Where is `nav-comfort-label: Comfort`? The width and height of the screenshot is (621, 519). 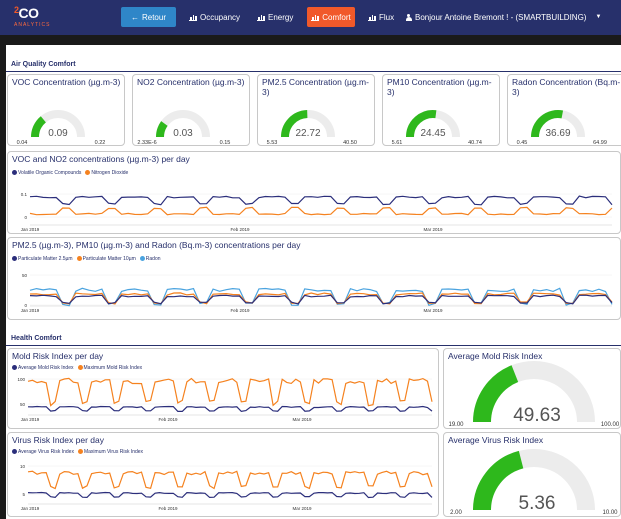
nav-comfort-label: Comfort is located at coordinates (336, 17).